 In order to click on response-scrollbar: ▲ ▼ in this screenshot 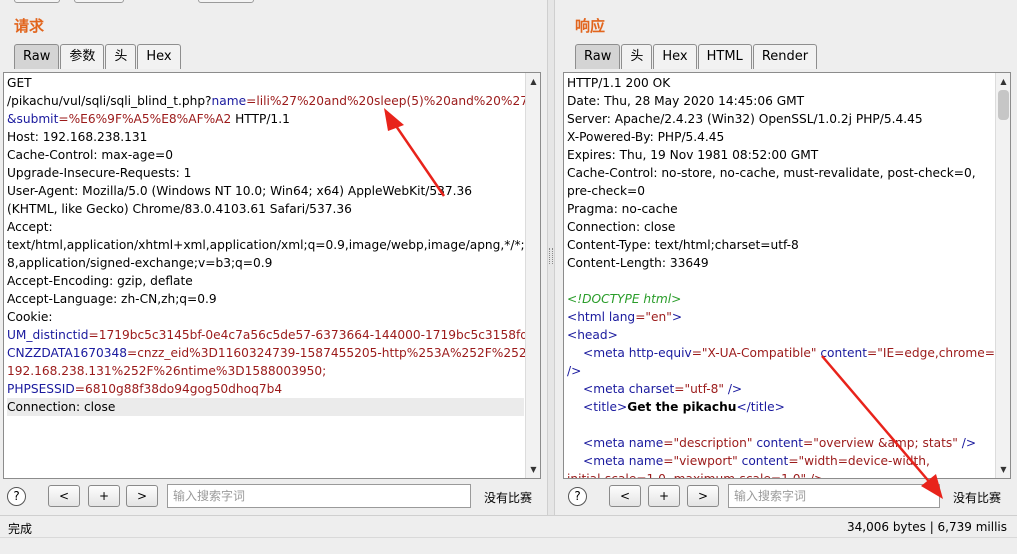, I will do `click(1002, 275)`.